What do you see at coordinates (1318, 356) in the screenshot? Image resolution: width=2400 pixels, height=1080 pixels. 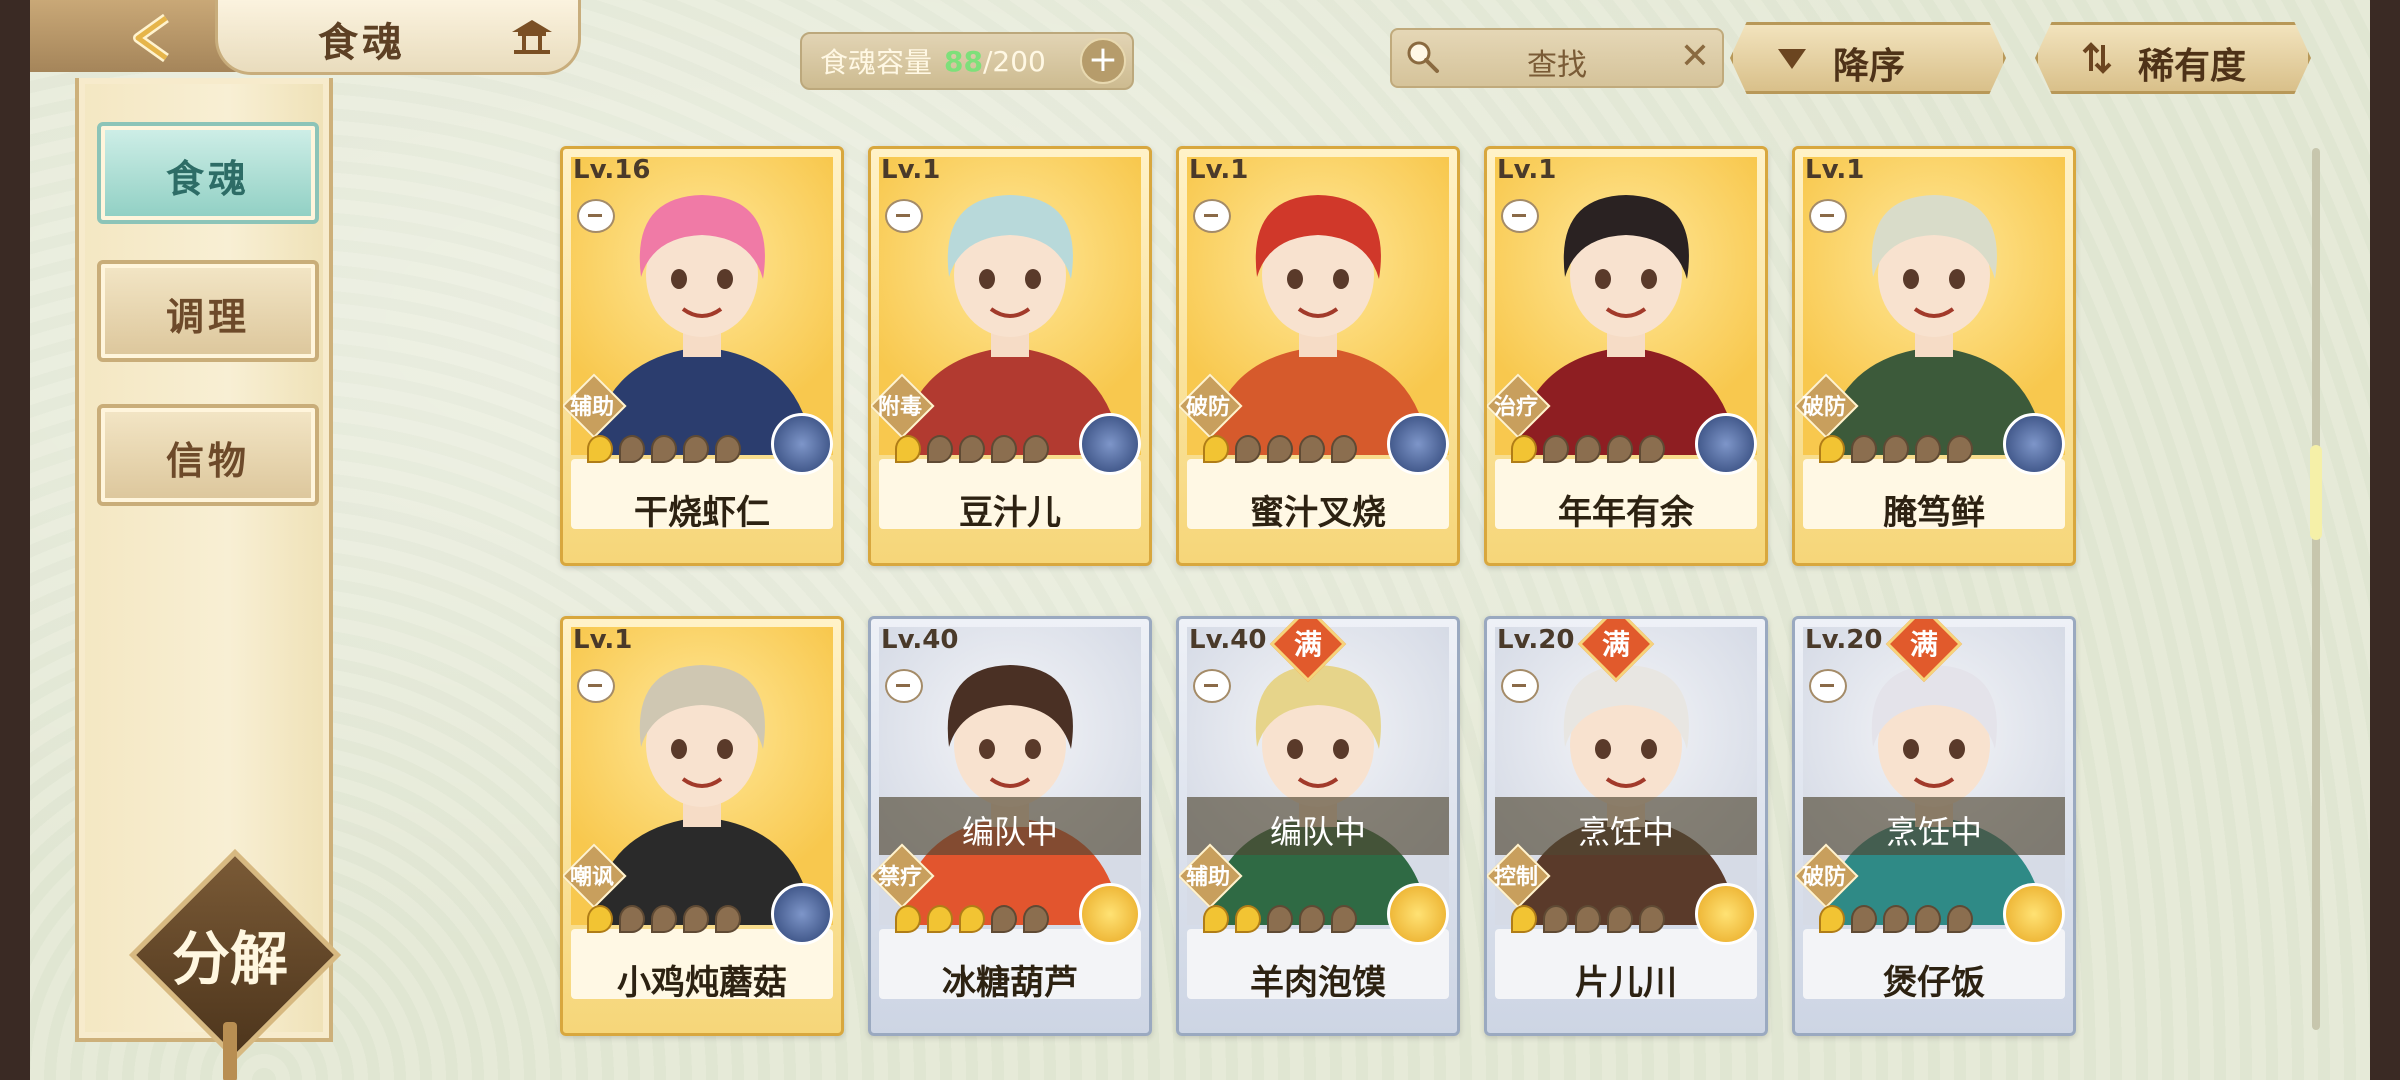 I see `food-soul-card: Lv.1 破防 蜜汁叉烧` at bounding box center [1318, 356].